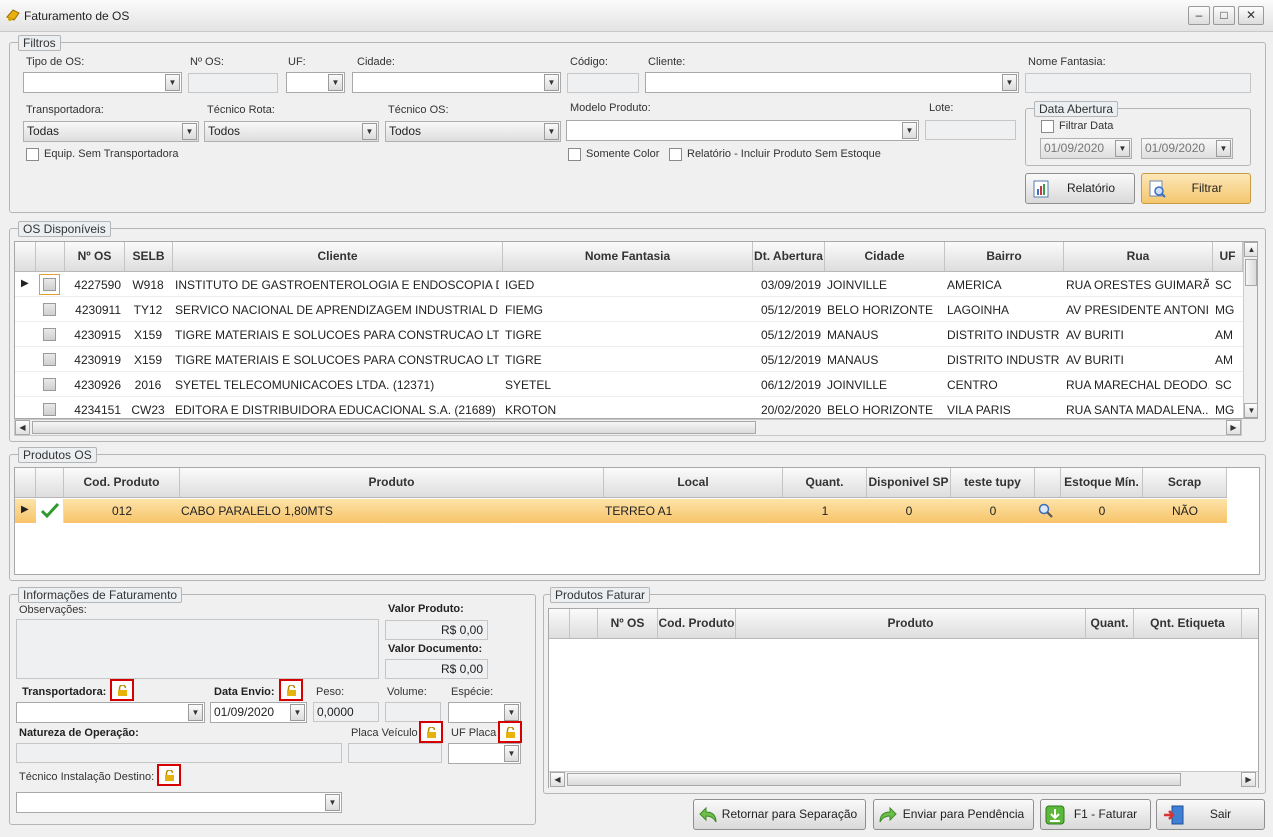  Describe the element at coordinates (1046, 511) in the screenshot. I see `search-icon` at that location.